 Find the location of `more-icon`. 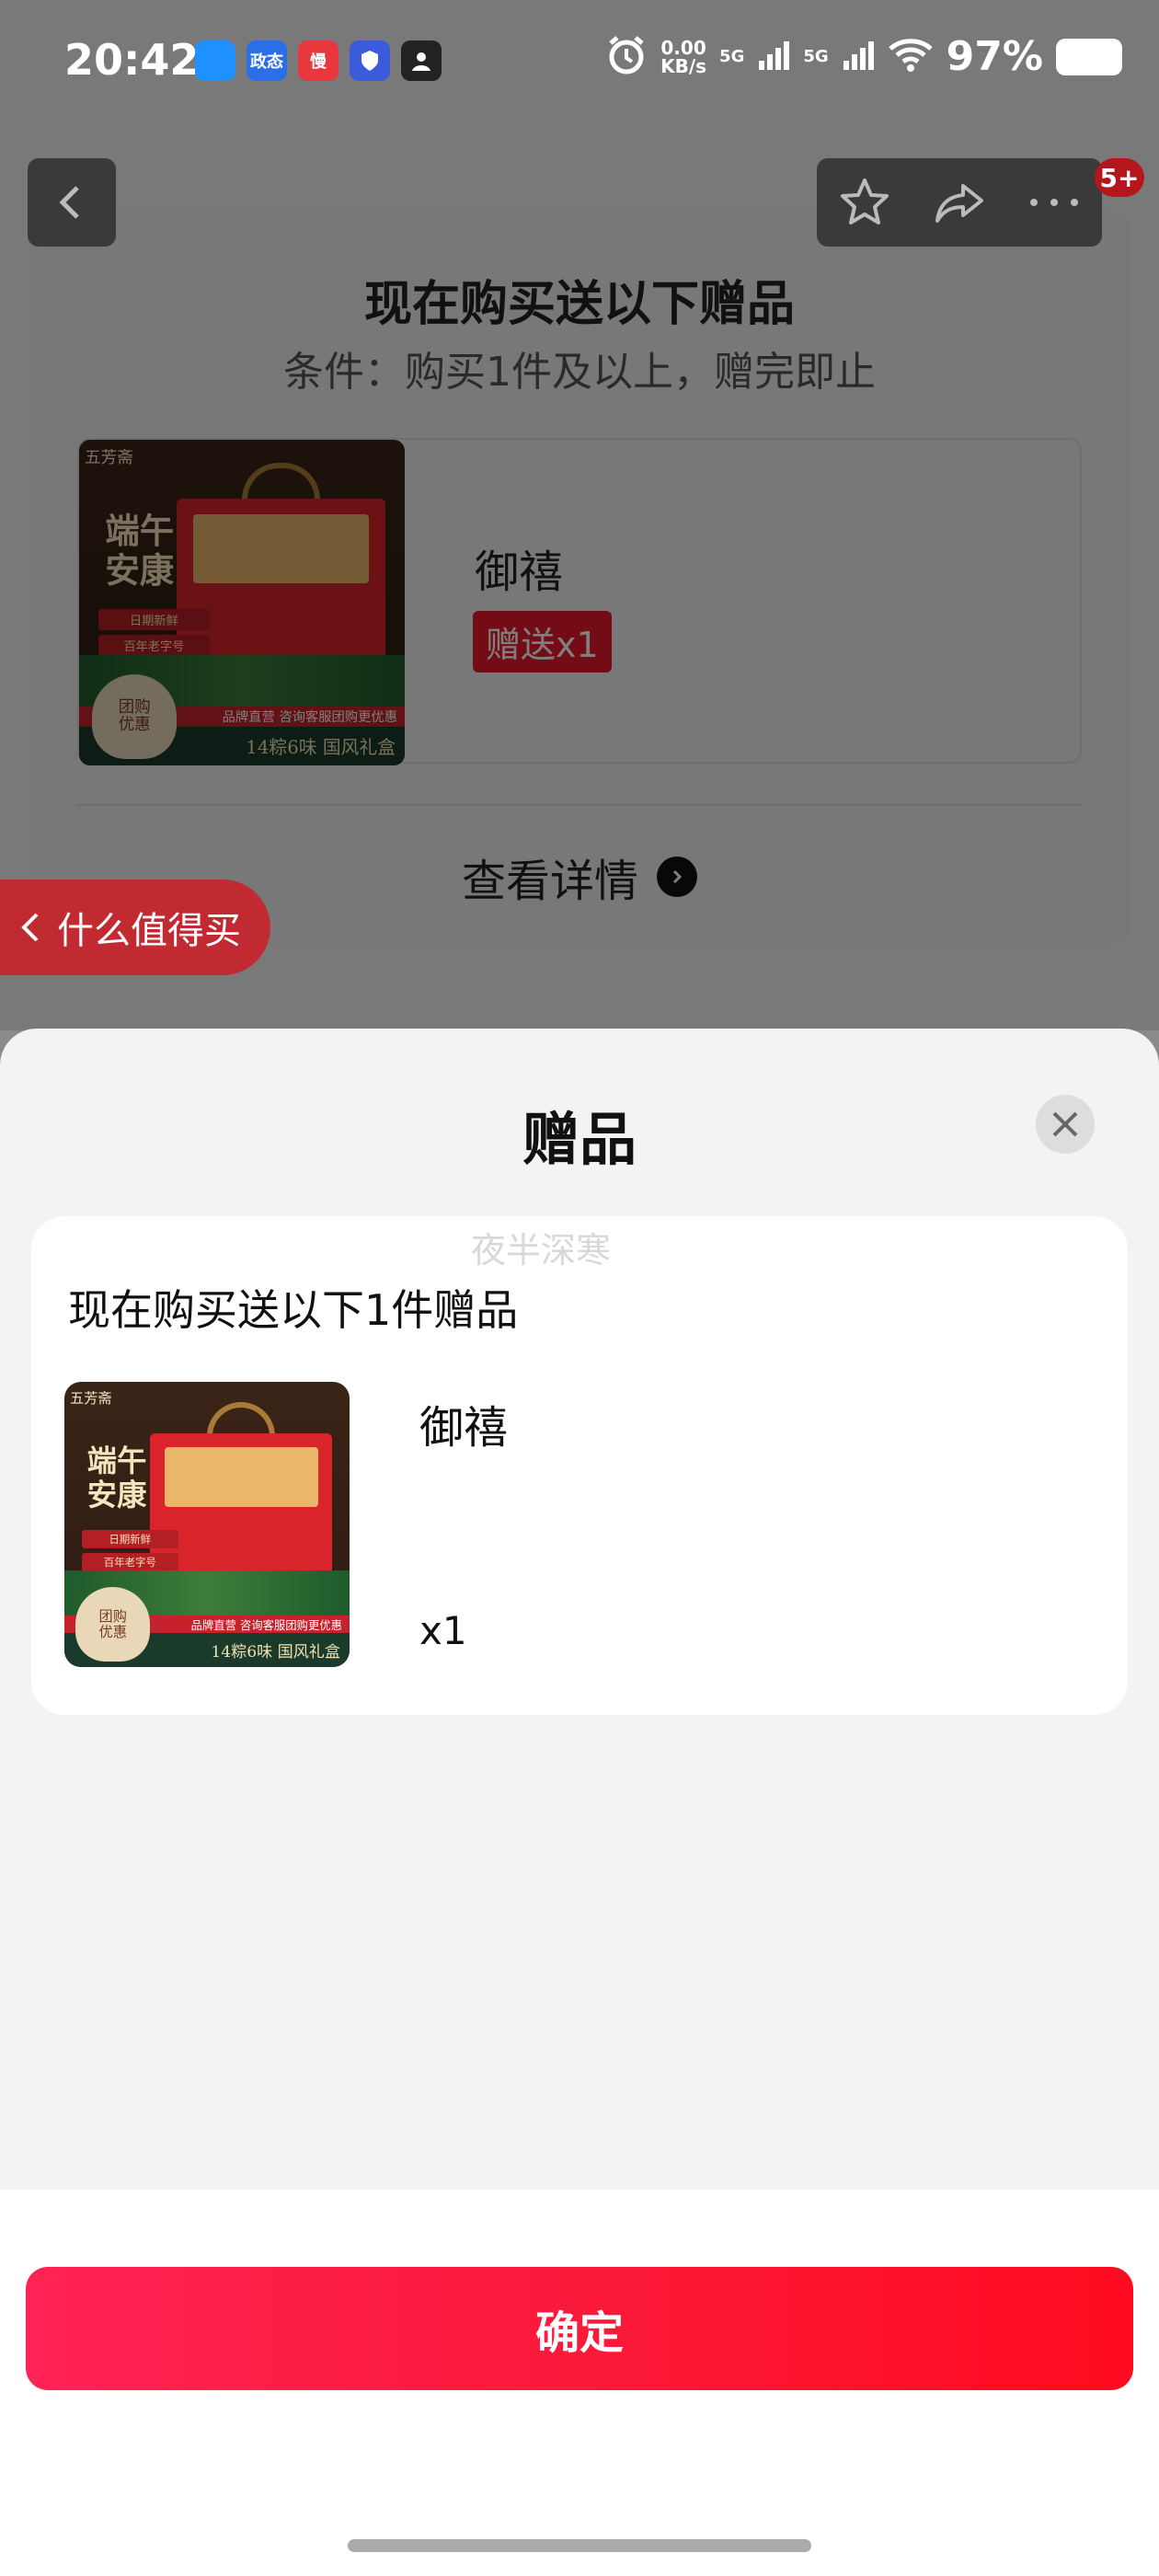

more-icon is located at coordinates (1054, 202).